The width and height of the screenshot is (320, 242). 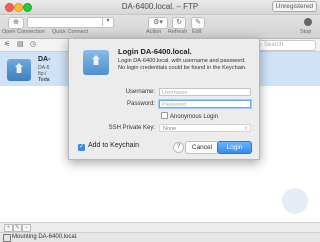 I want to click on ssh-key-select: None ⇕, so click(x=205, y=128).